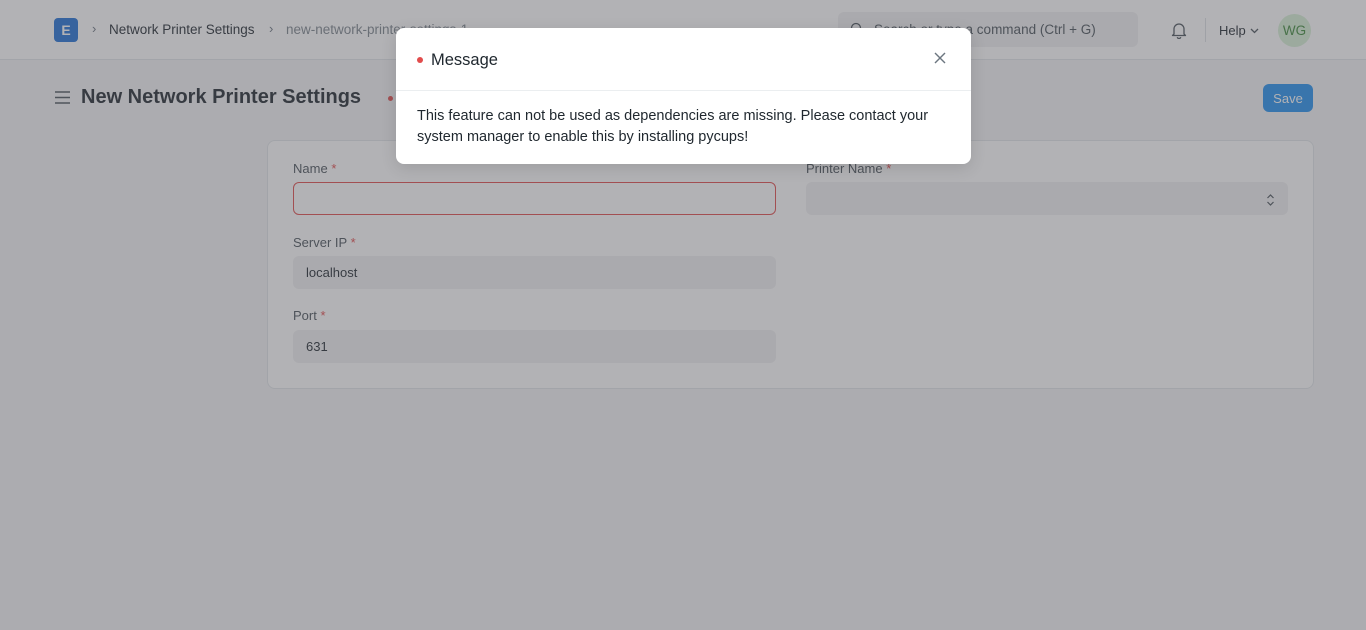 Image resolution: width=1366 pixels, height=630 pixels. I want to click on dialog-title: Message, so click(464, 60).